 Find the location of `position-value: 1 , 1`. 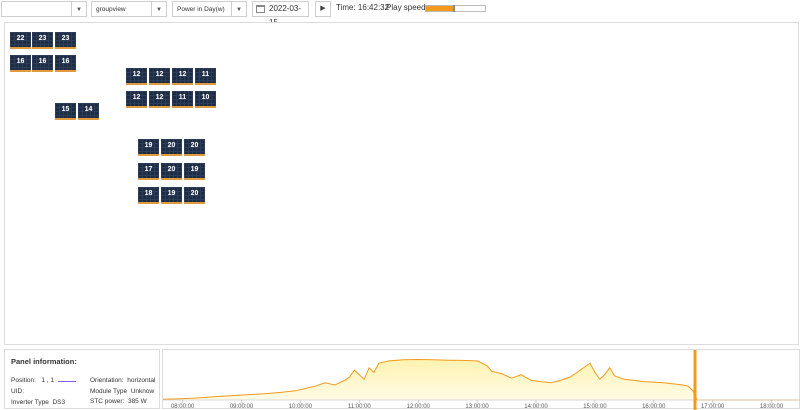

position-value: 1 , 1 is located at coordinates (48, 380).